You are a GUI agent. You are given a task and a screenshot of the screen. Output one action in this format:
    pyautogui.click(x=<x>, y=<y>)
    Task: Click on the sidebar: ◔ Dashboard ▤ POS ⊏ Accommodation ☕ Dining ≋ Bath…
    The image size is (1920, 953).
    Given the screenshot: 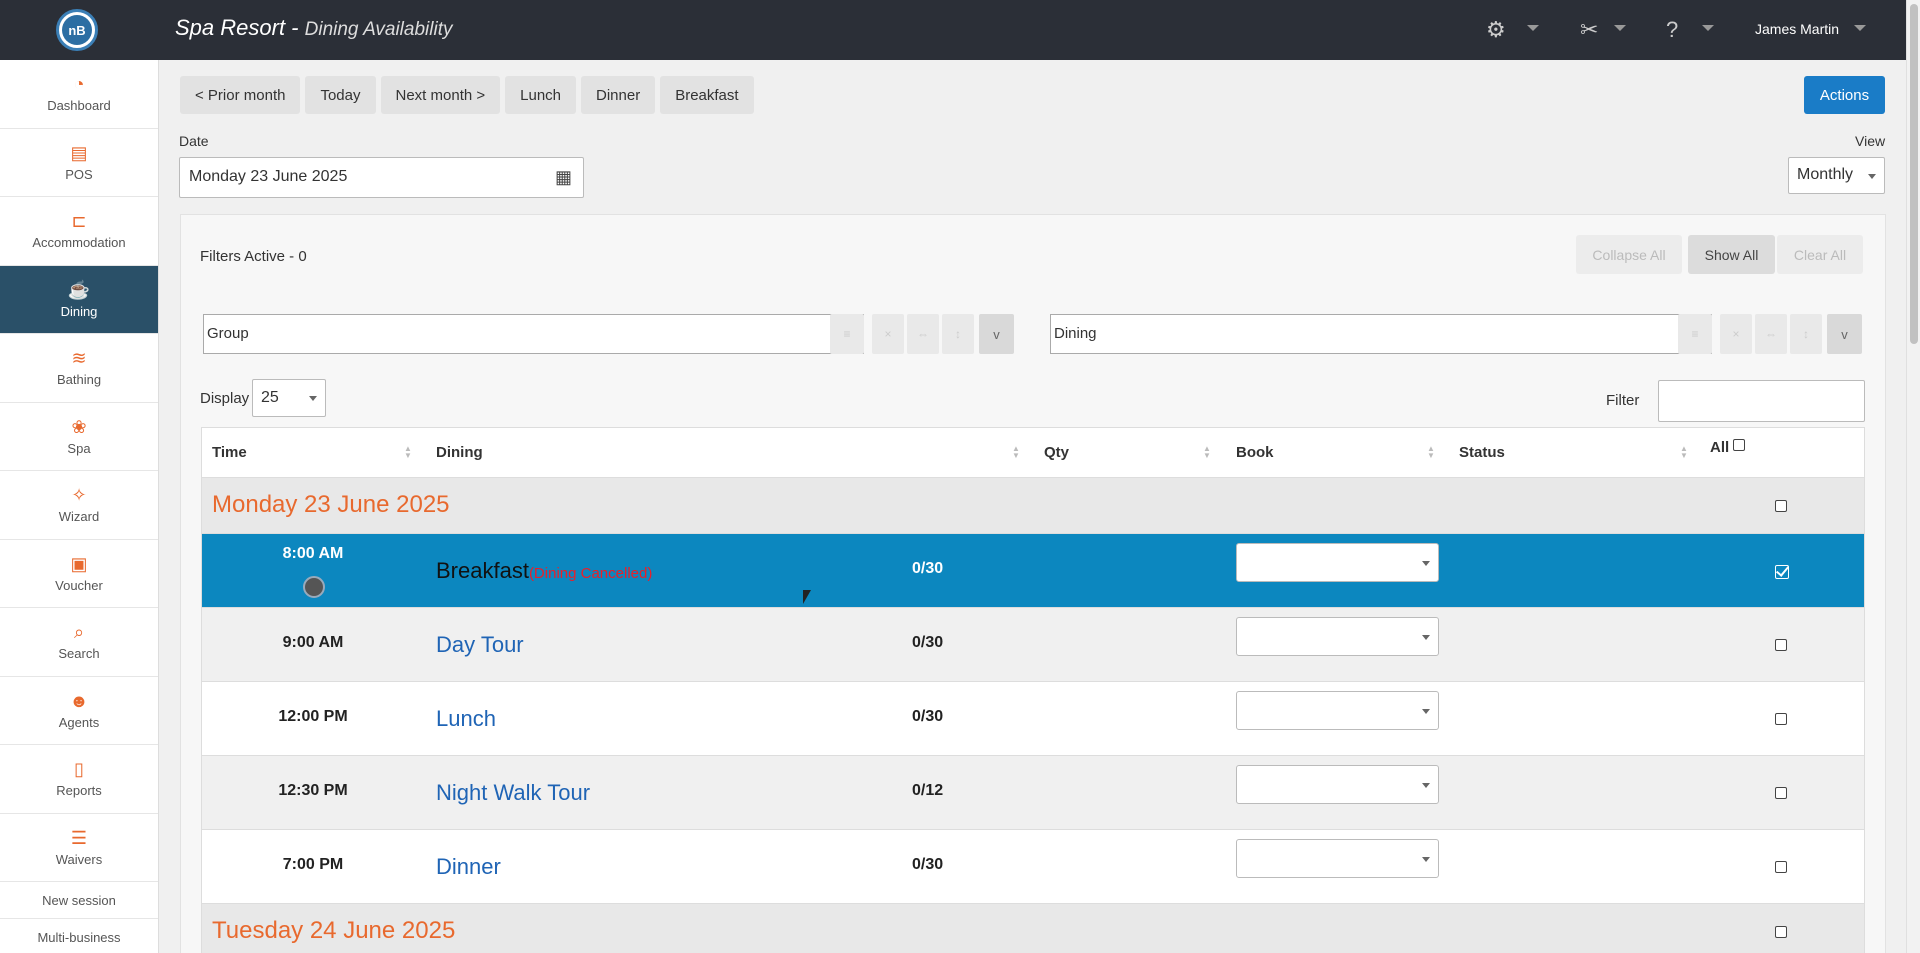 What is the action you would take?
    pyautogui.click(x=79, y=506)
    